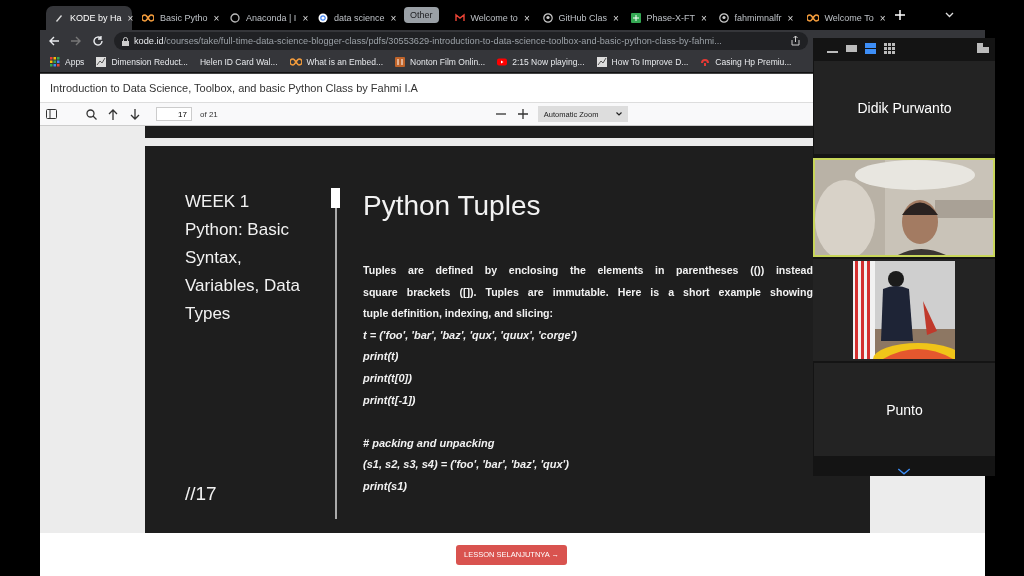 This screenshot has width=1024, height=576. What do you see at coordinates (889, 48) in the screenshot?
I see `grid-view-icon` at bounding box center [889, 48].